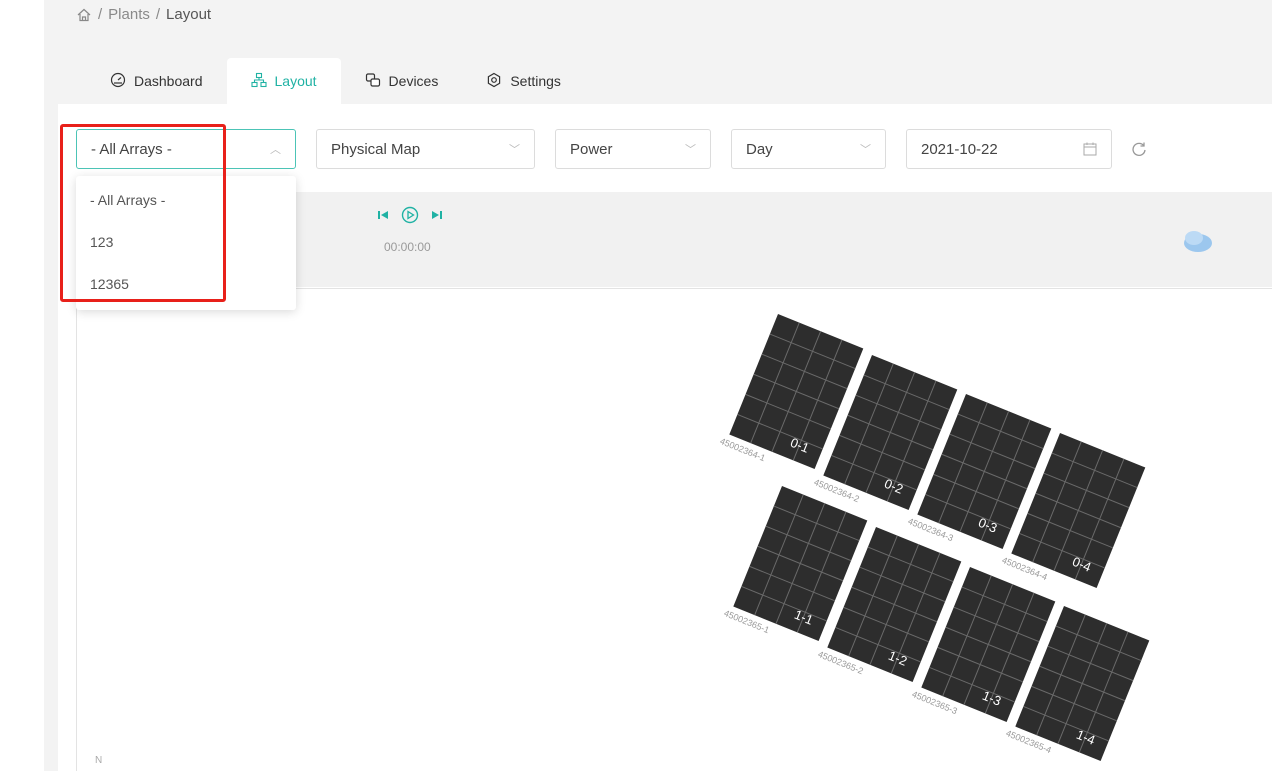  I want to click on period-select: Day ﹀, so click(808, 149).